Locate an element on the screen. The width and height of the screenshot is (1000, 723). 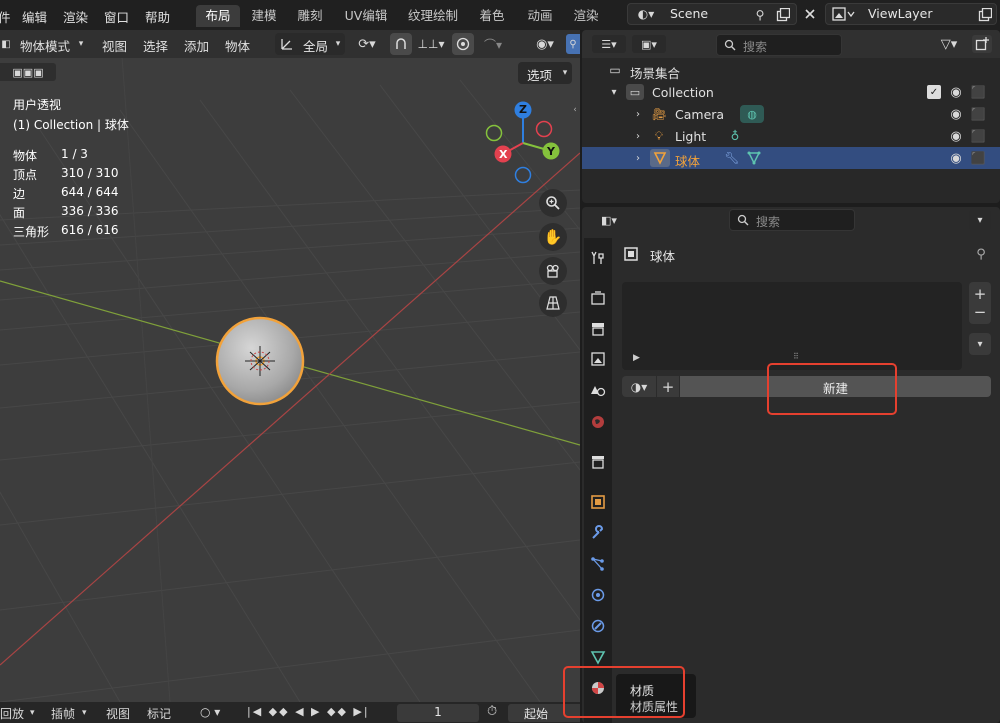
proportional-edit-icon is located at coordinates (463, 44).